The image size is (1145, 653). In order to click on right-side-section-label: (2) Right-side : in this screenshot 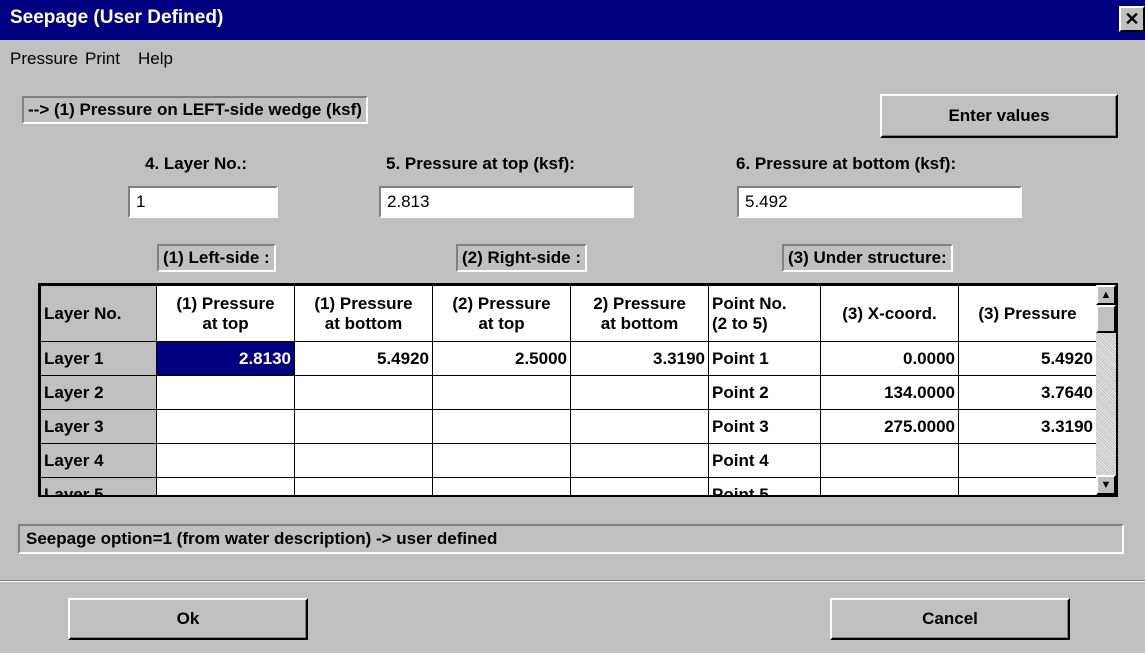, I will do `click(521, 258)`.